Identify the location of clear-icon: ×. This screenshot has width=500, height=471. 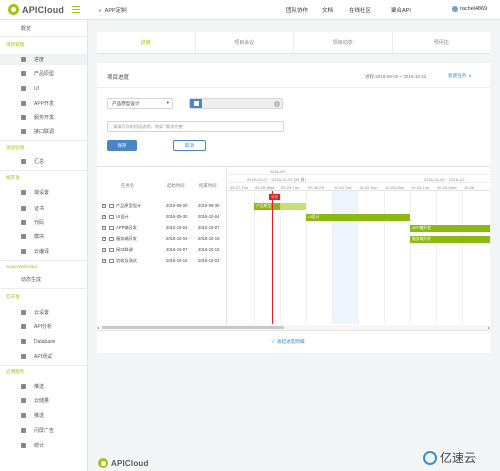
(277, 103).